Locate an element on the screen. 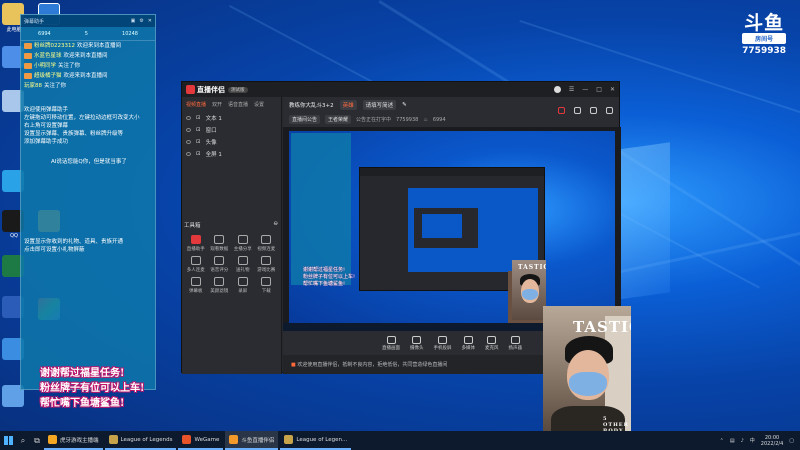 The width and height of the screenshot is (800, 450). media-button: 多媒体 is located at coordinates (468, 343).